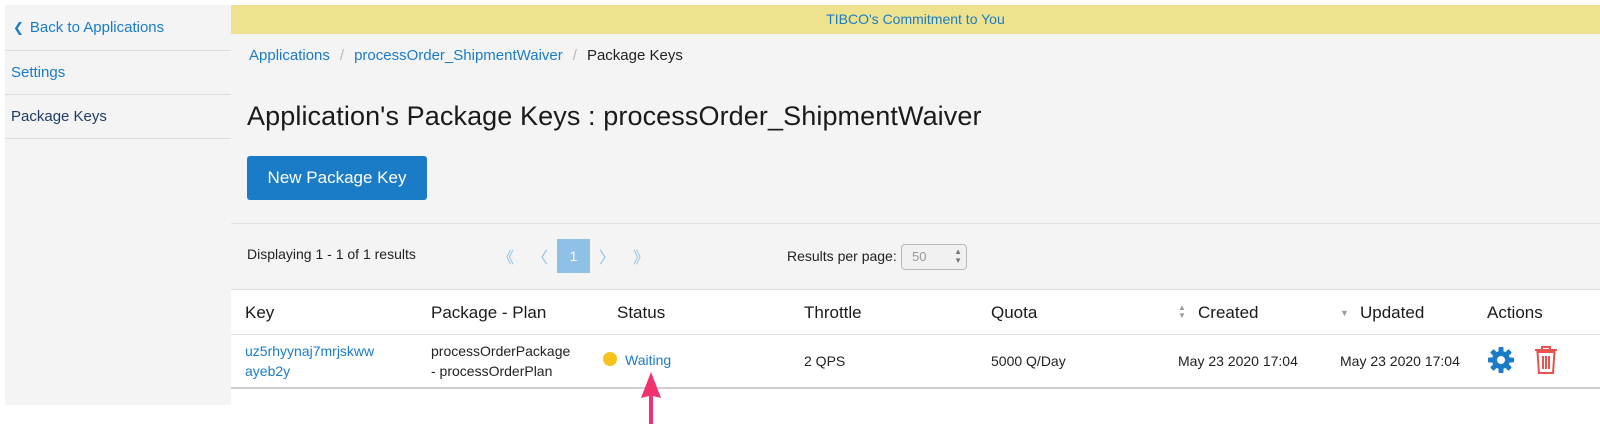 The height and width of the screenshot is (443, 1600). I want to click on annotation-arrow, so click(651, 398).